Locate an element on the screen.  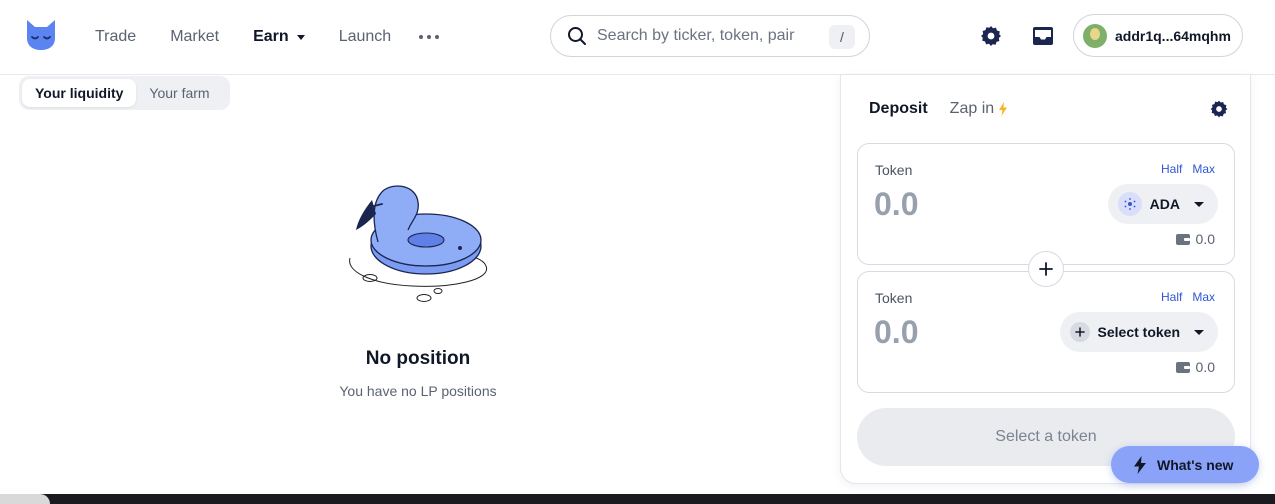
panel-tabs: Deposit Zap in is located at coordinates (949, 109).